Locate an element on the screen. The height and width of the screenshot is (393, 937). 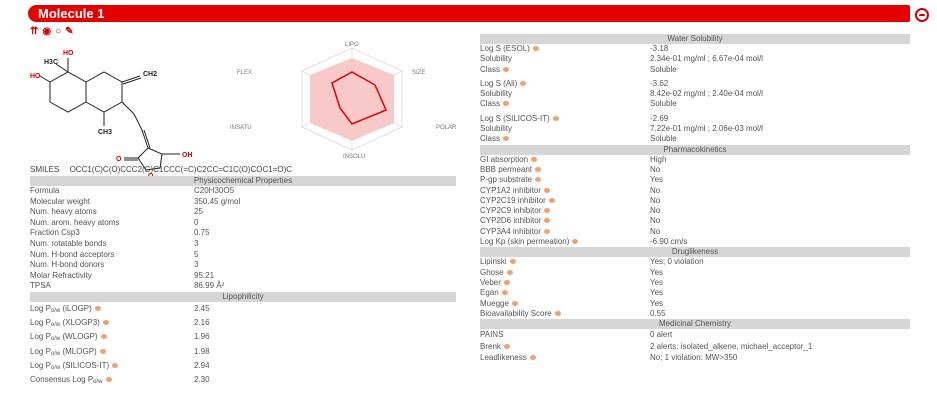
property-row: CYP1A2 inhibitor No is located at coordinates (695, 191).